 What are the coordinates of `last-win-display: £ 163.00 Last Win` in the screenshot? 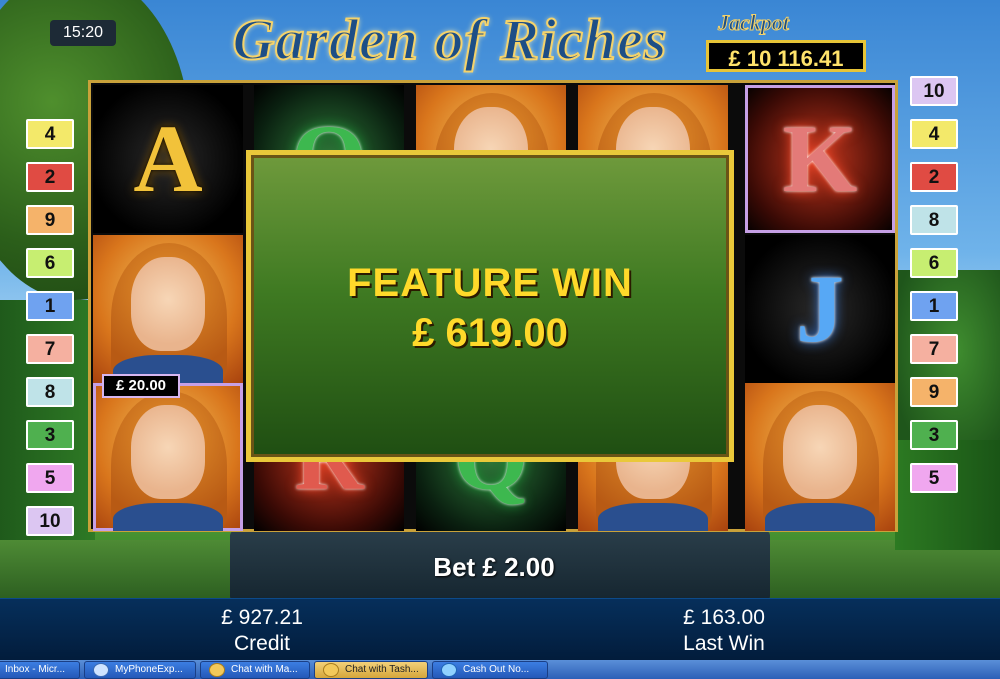 It's located at (724, 631).